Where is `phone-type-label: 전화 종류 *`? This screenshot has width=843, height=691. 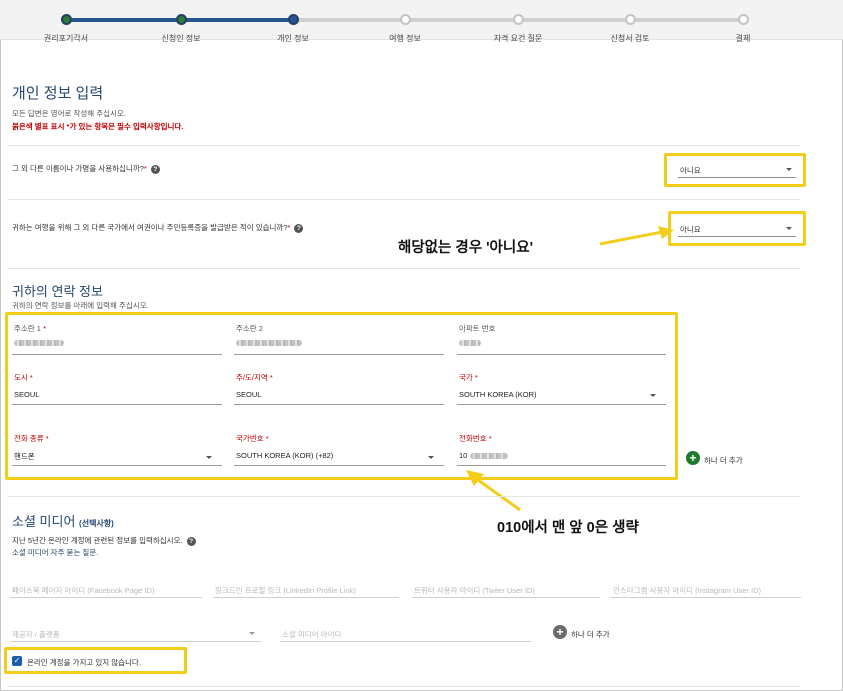 phone-type-label: 전화 종류 * is located at coordinates (31, 438).